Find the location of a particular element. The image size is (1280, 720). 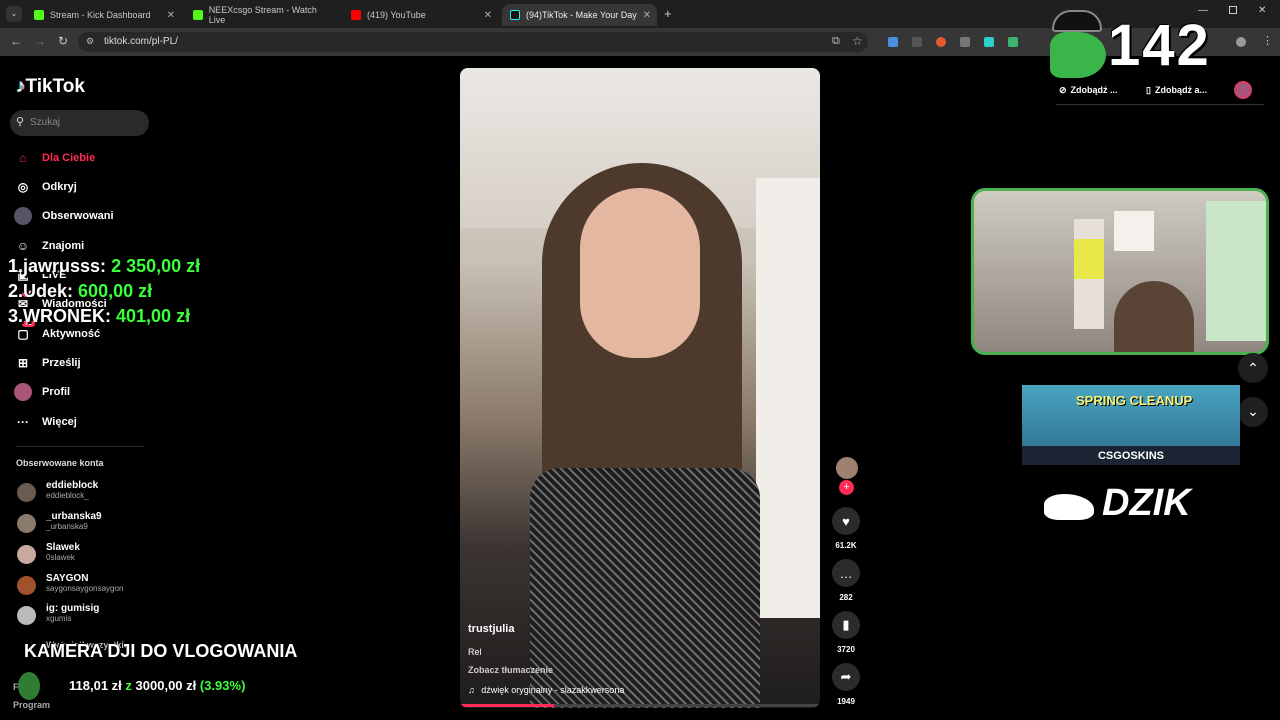

share-arrow-icon: ➦ is located at coordinates (846, 677).